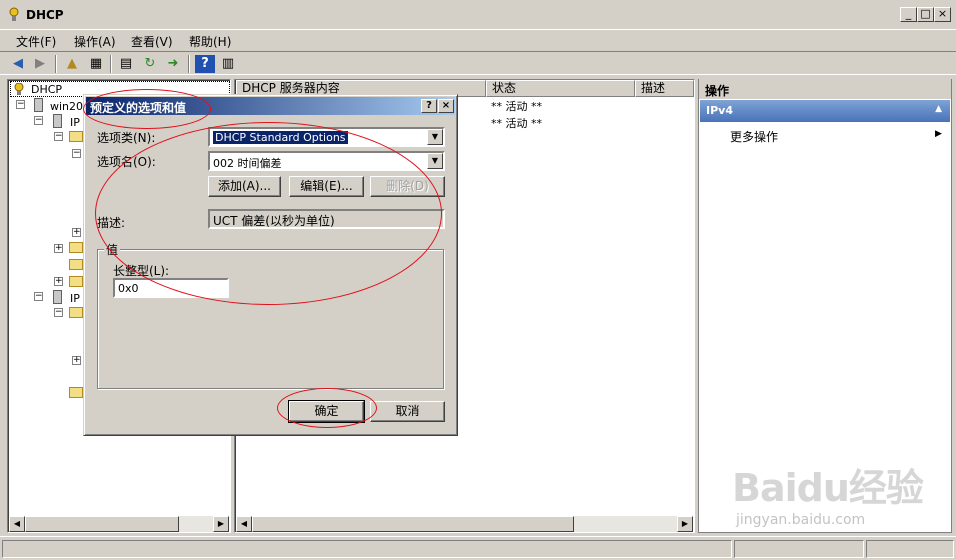 The height and width of the screenshot is (559, 956). I want to click on forward-arrow-icon: ▶, so click(40, 64).